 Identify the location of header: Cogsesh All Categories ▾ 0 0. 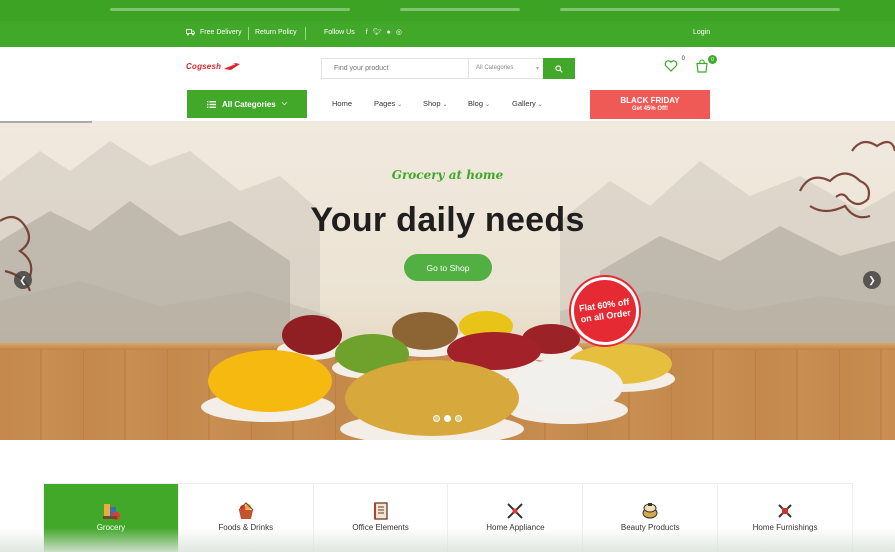
(447, 68).